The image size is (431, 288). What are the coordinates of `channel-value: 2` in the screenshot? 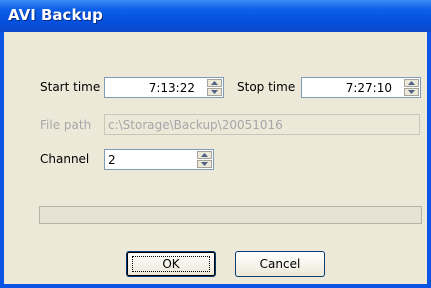 It's located at (112, 160).